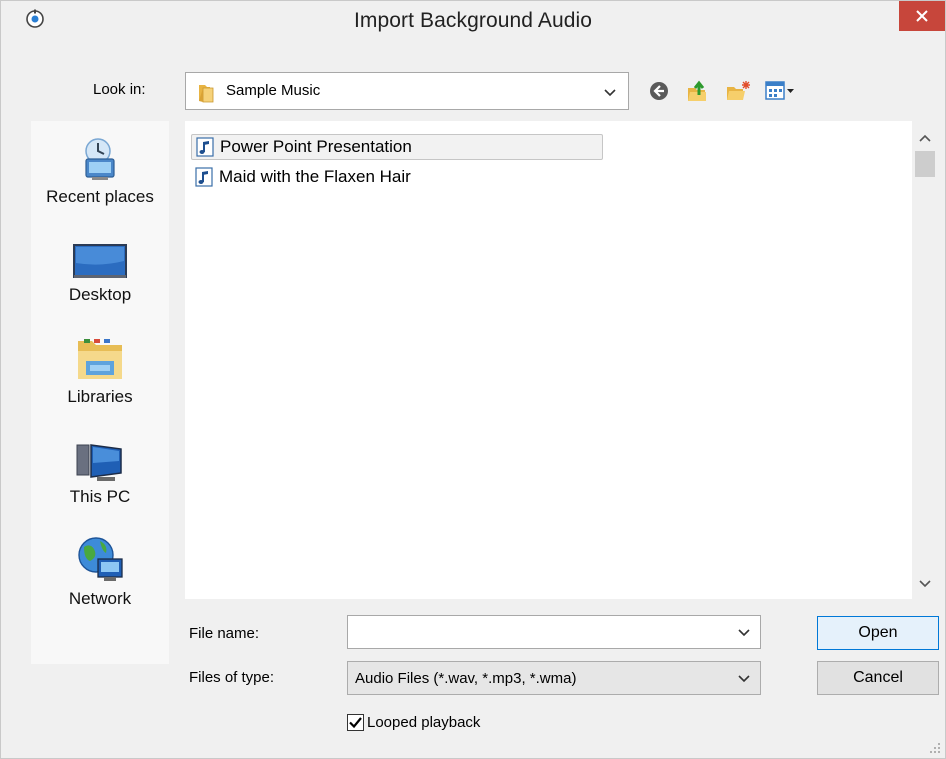  Describe the element at coordinates (206, 94) in the screenshot. I see `folder-icon` at that location.